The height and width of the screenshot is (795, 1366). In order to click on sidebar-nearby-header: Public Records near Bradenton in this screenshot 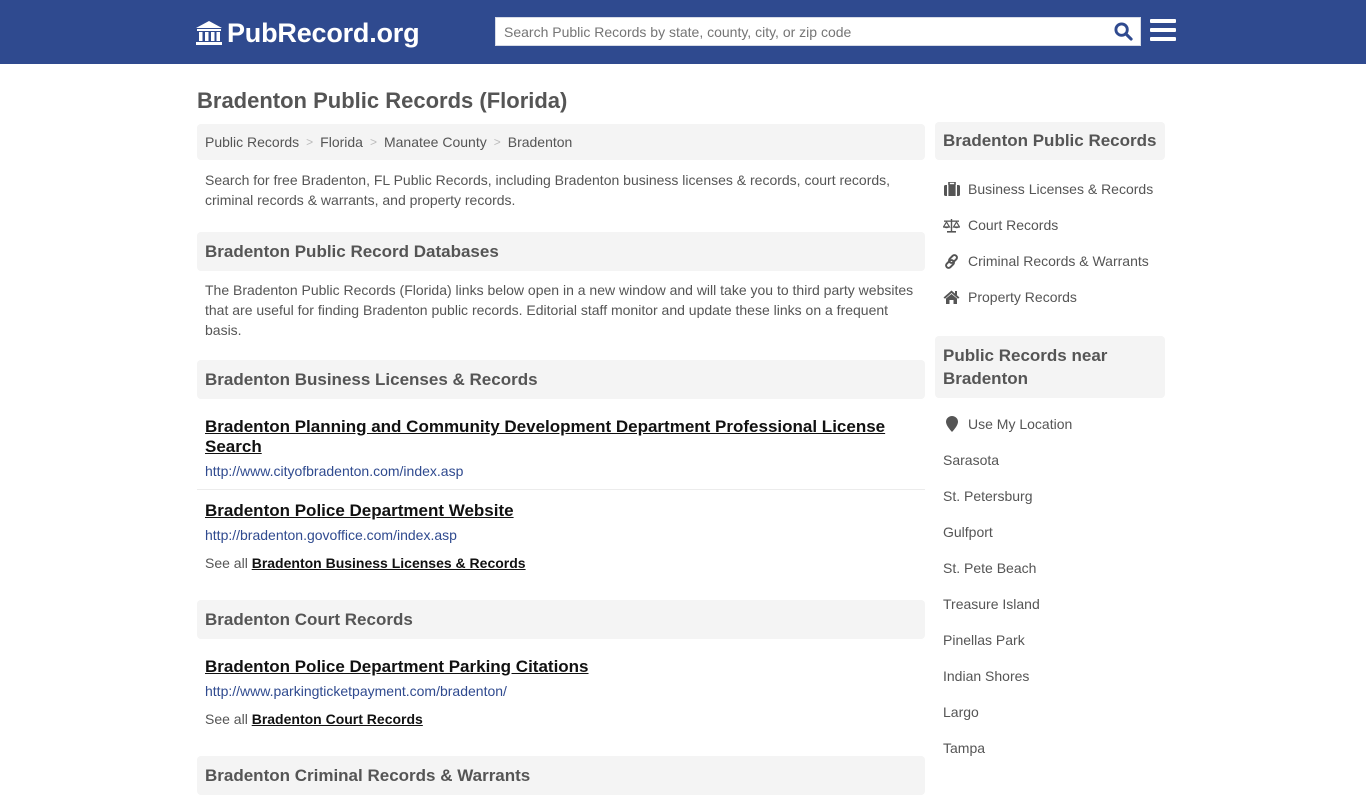, I will do `click(1050, 367)`.